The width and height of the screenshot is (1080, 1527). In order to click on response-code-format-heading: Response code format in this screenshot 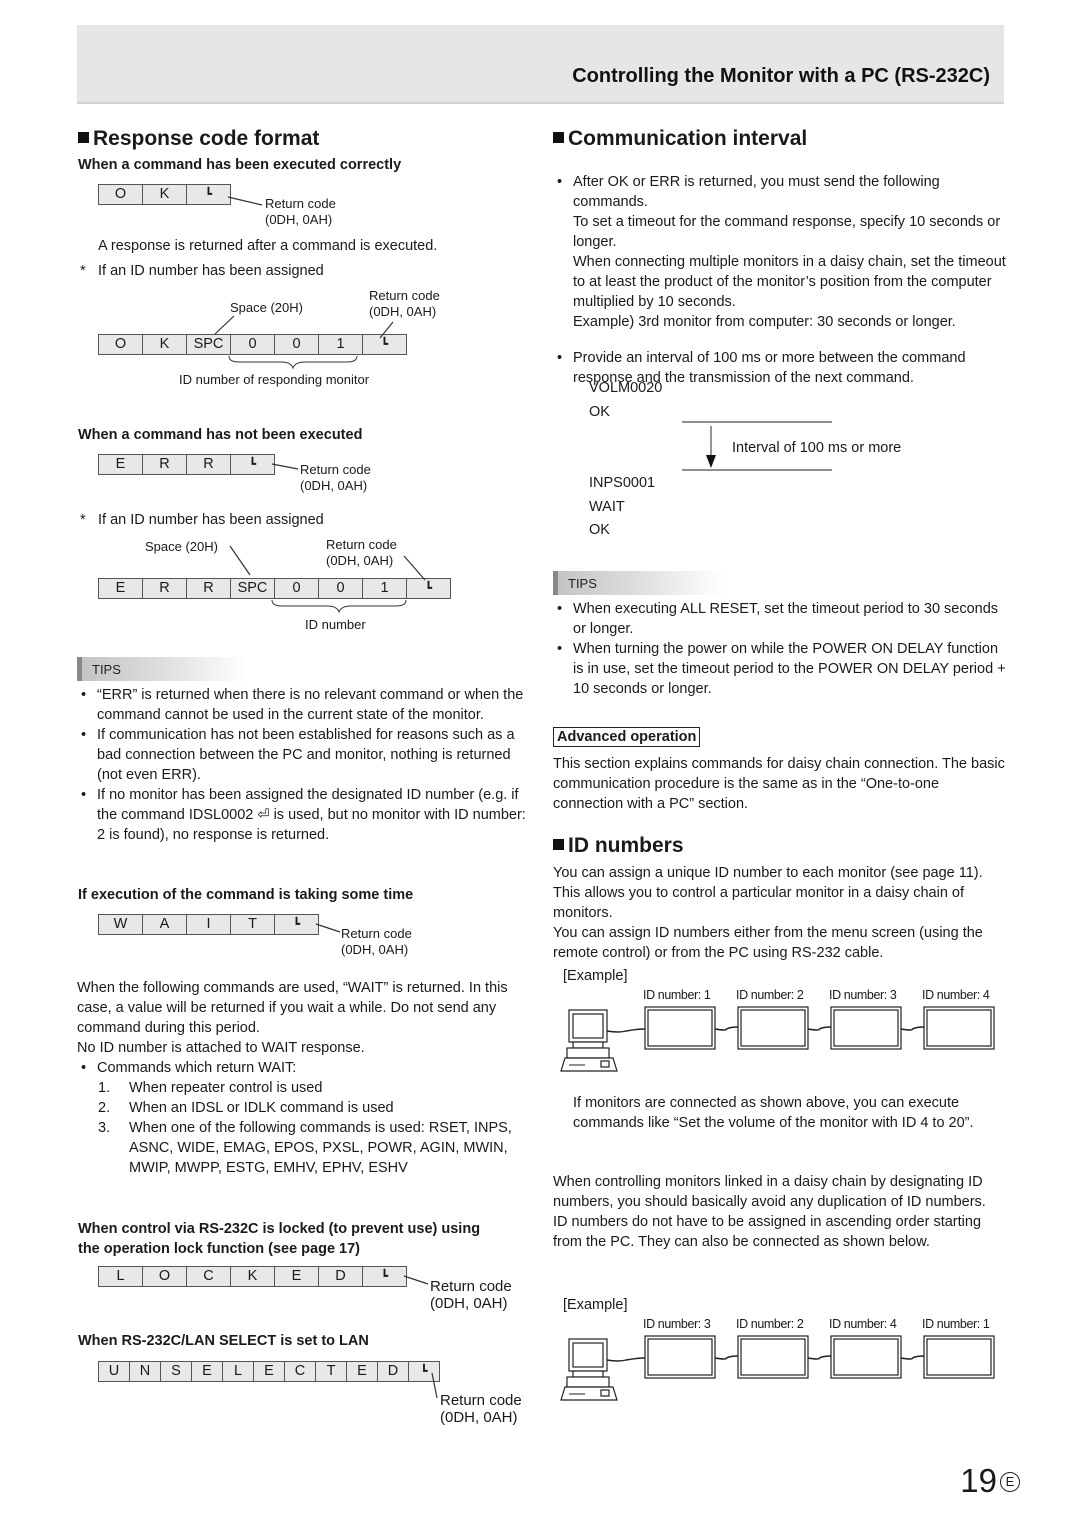, I will do `click(198, 139)`.